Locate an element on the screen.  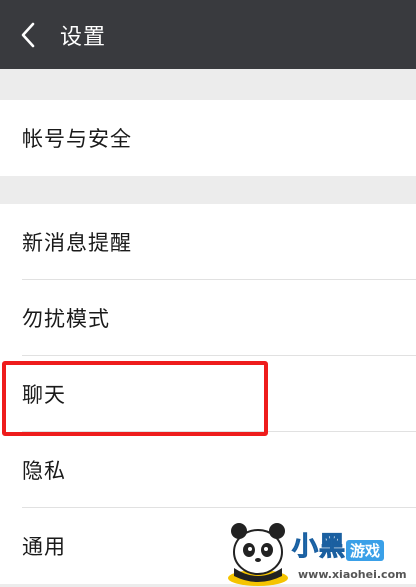
settings-item-new-message-notifications: 新消息提醒 is located at coordinates (208, 242).